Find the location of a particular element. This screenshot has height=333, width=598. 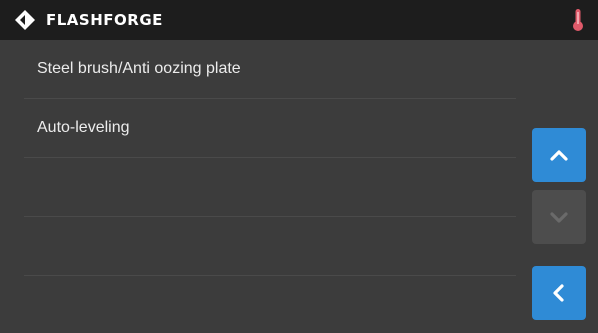

menu-item-auto-leveling: Auto-leveling is located at coordinates (270, 128).